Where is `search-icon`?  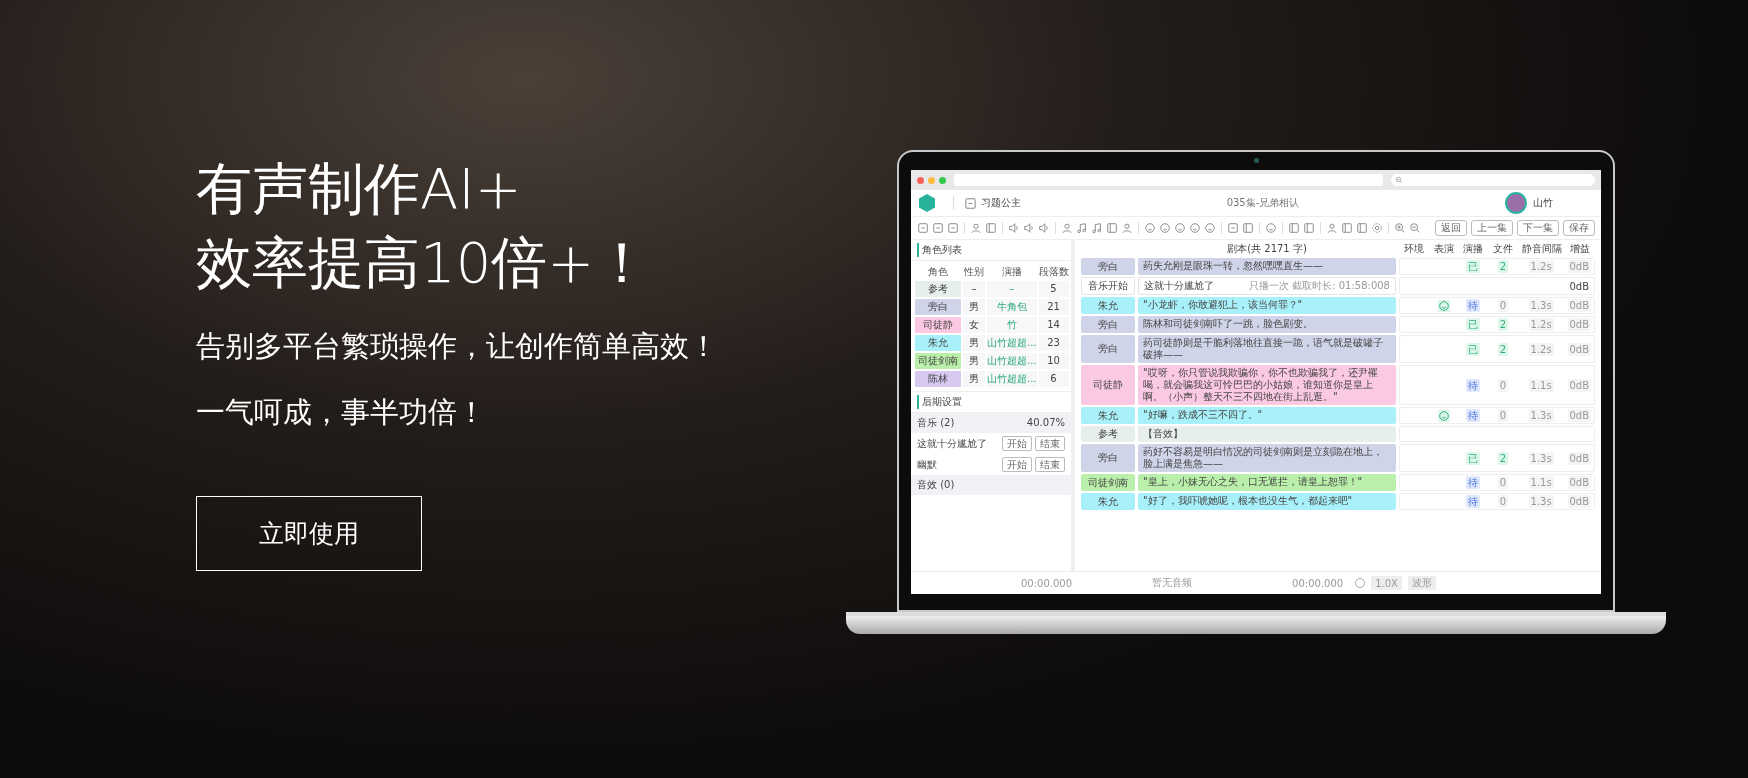
search-icon is located at coordinates (1399, 180).